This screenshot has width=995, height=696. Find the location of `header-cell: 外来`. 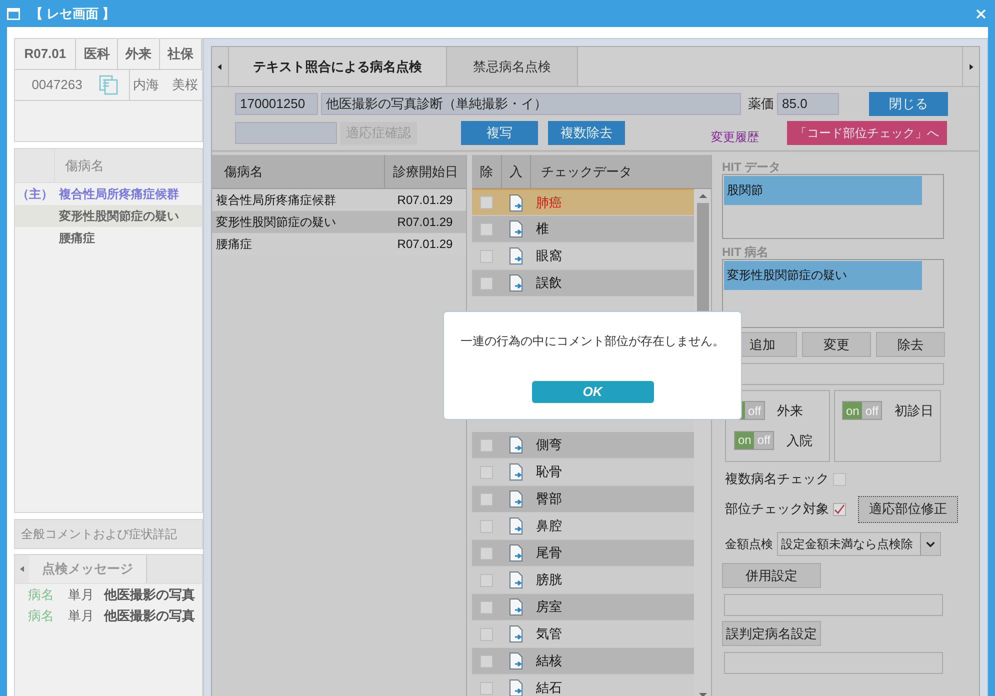

header-cell: 外来 is located at coordinates (139, 54).